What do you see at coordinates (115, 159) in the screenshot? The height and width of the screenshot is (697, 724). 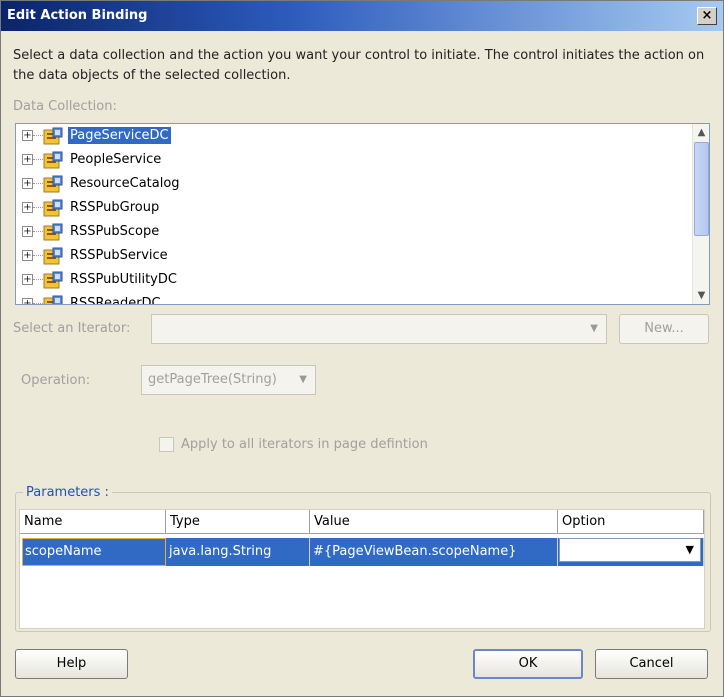 I see `tree-item-label: PeopleService` at bounding box center [115, 159].